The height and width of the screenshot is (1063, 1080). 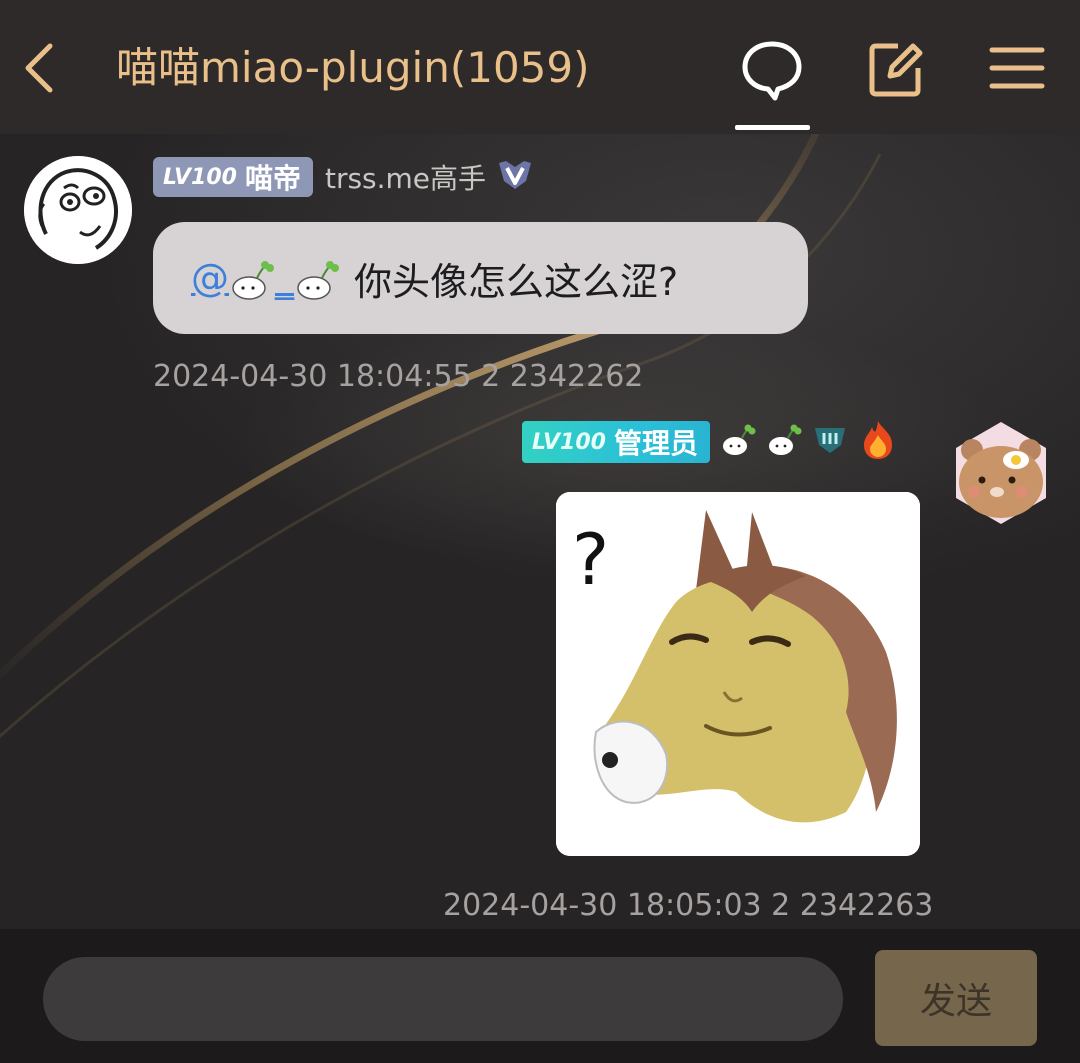 What do you see at coordinates (878, 442) in the screenshot?
I see `fire-icon` at bounding box center [878, 442].